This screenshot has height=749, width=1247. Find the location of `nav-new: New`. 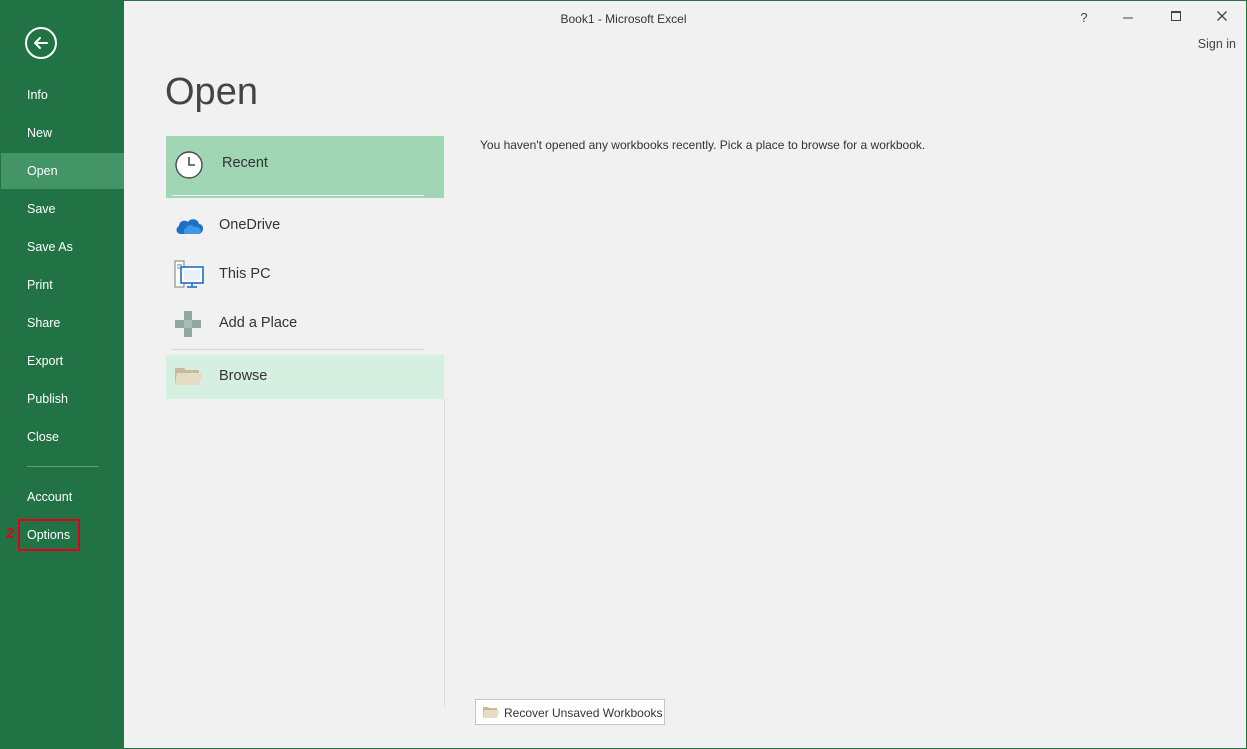

nav-new: New is located at coordinates (62, 133).